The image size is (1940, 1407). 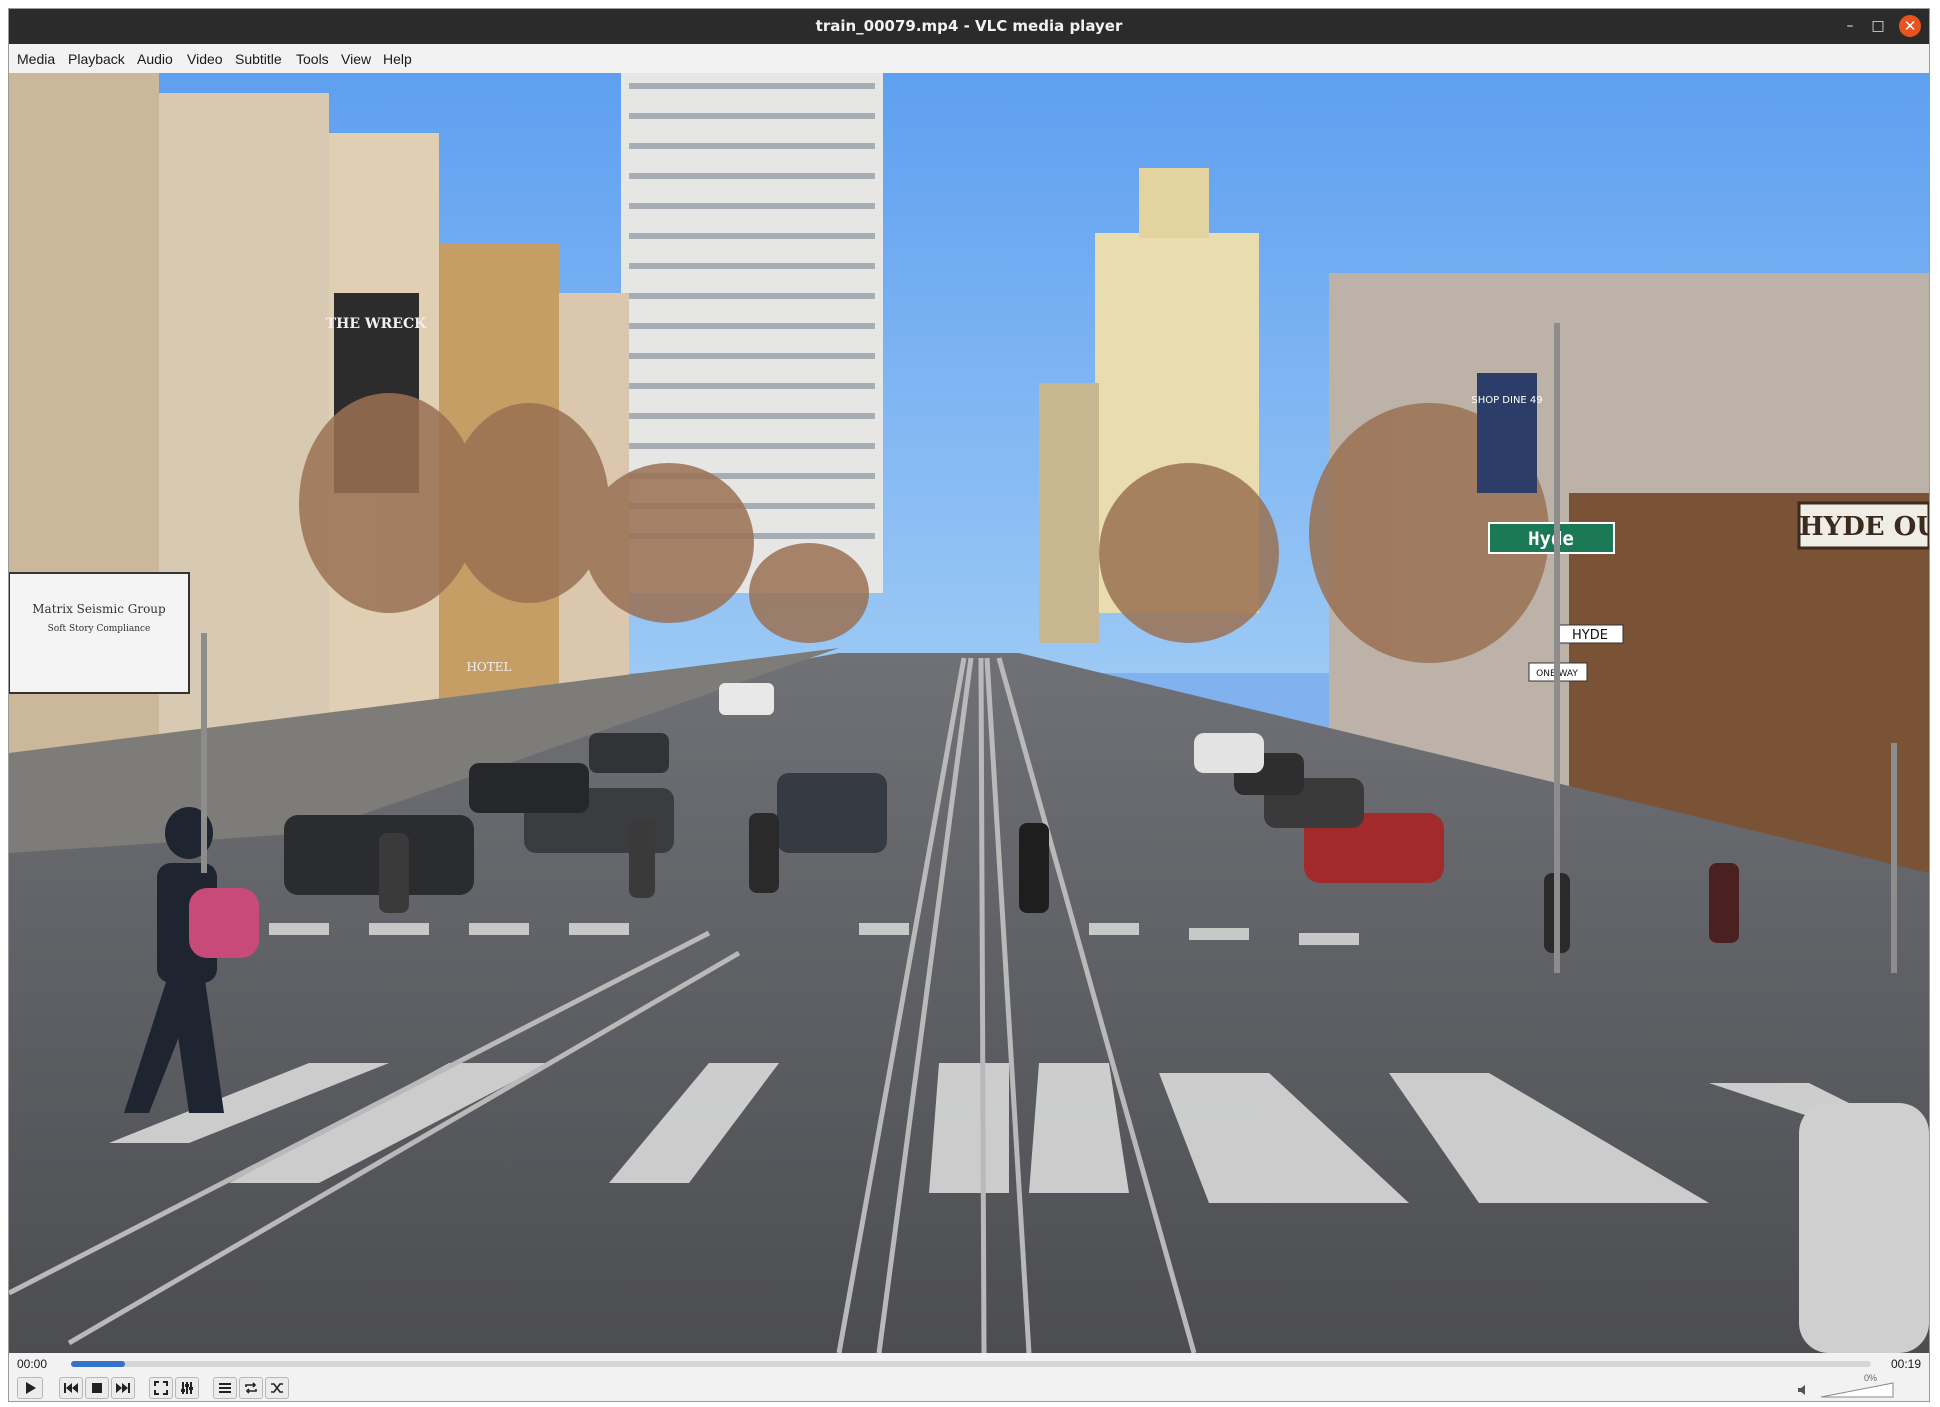 What do you see at coordinates (1590, 635) in the screenshot?
I see `hyde-blade-text: HYDE` at bounding box center [1590, 635].